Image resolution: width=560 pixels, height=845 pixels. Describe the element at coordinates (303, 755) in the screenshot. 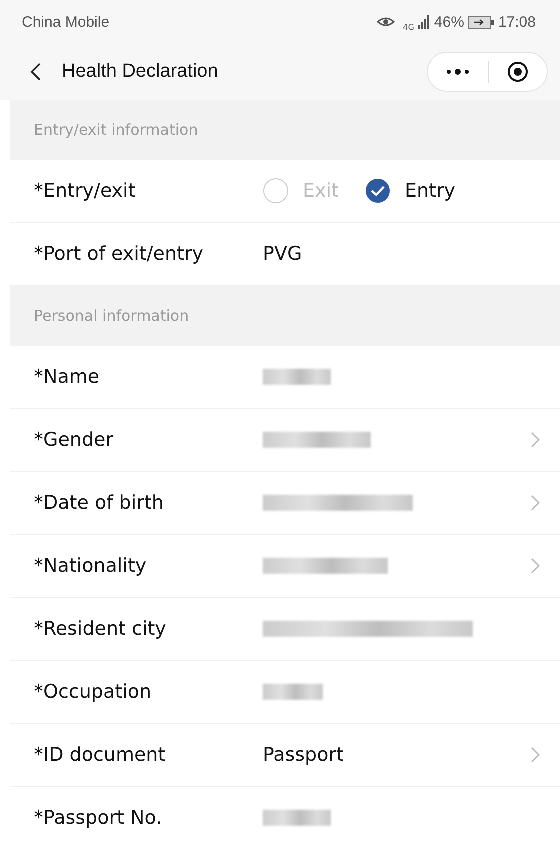

I see `field-value: Passport` at that location.